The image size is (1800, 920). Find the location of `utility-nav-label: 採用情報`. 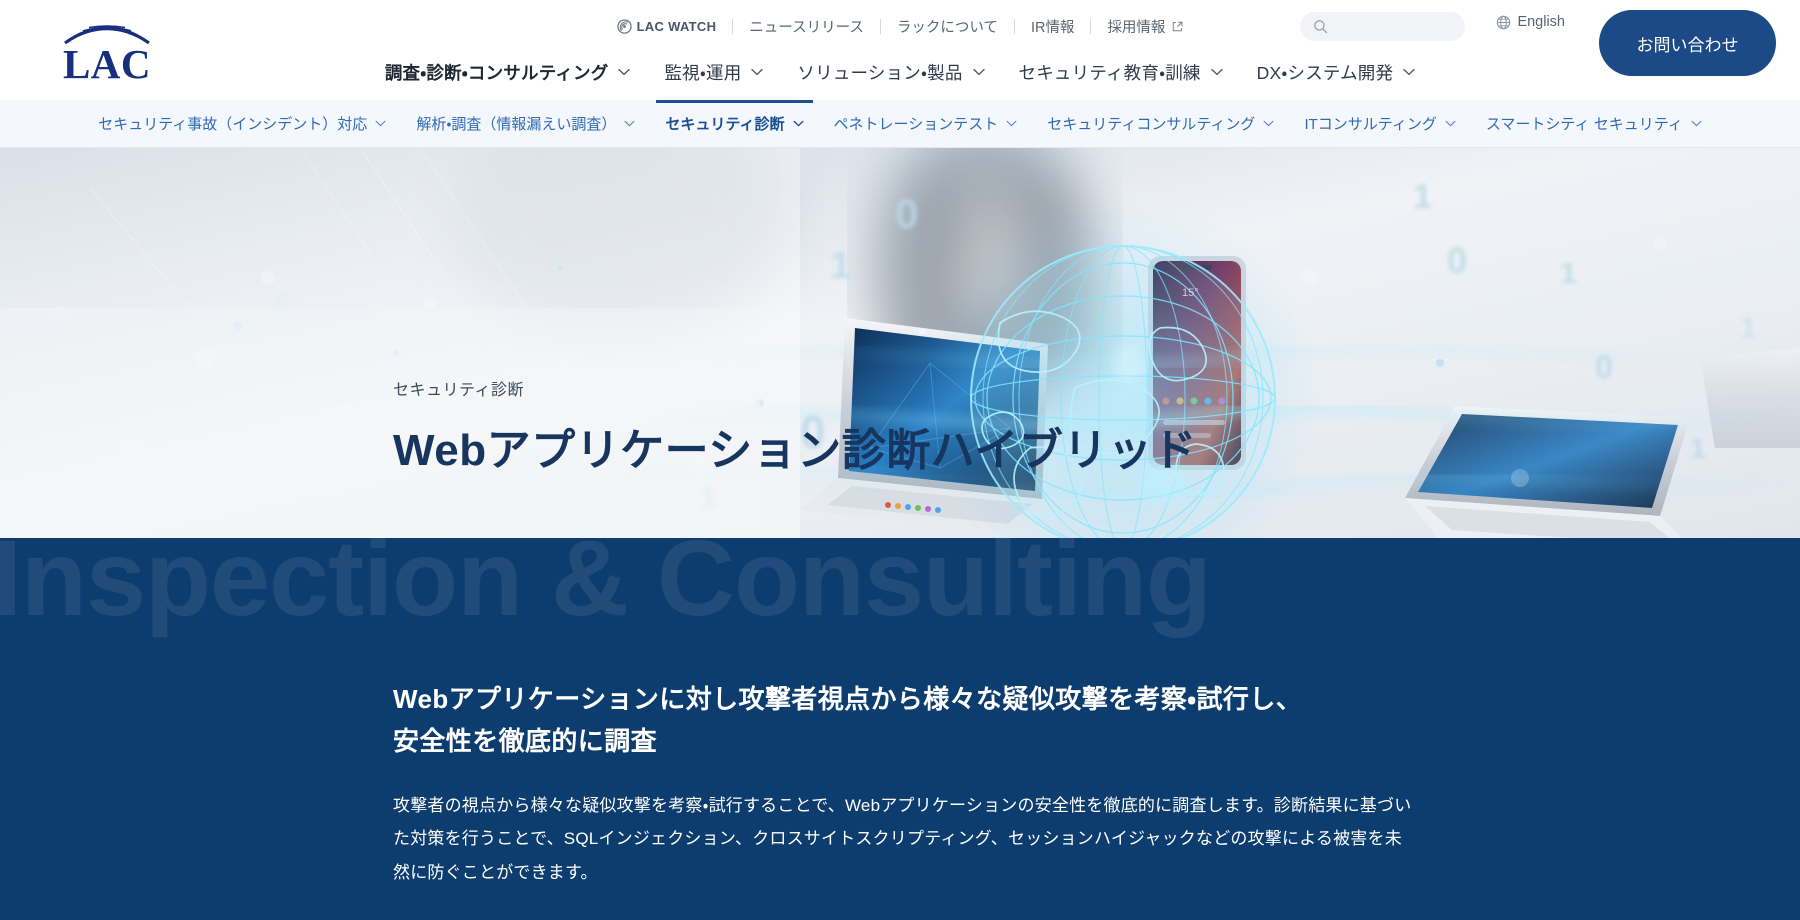

utility-nav-label: 採用情報 is located at coordinates (1136, 27).